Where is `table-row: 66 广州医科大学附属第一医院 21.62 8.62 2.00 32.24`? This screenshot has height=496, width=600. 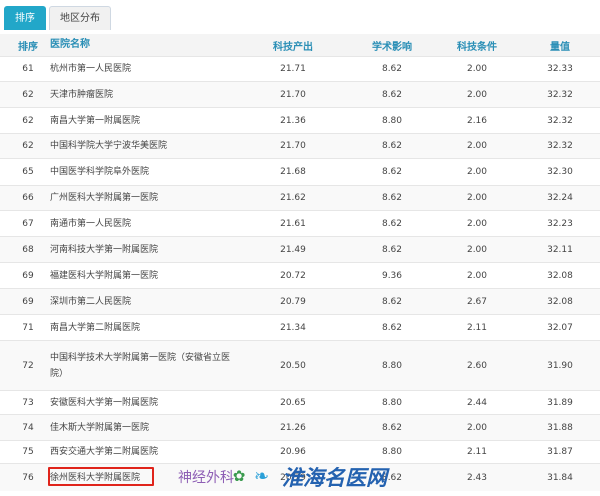 table-row: 66 广州医科大学附属第一医院 21.62 8.62 2.00 32.24 is located at coordinates (300, 197).